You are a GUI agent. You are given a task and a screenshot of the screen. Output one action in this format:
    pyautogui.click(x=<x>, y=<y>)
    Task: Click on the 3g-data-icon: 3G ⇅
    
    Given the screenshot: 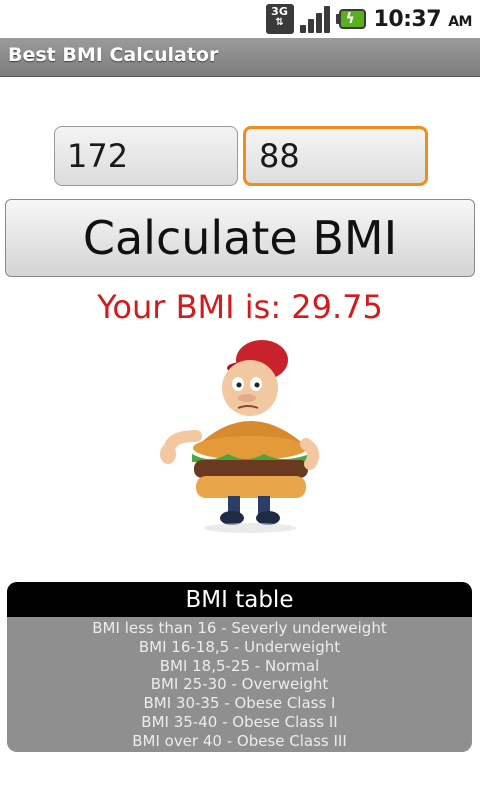 What is the action you would take?
    pyautogui.click(x=279, y=19)
    